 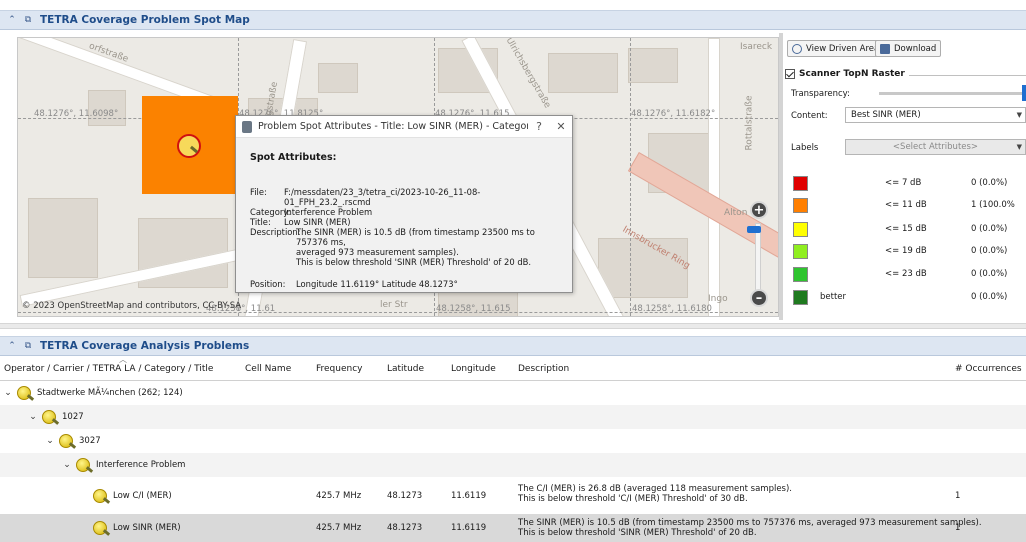 I want to click on download-button: Download, so click(x=908, y=48).